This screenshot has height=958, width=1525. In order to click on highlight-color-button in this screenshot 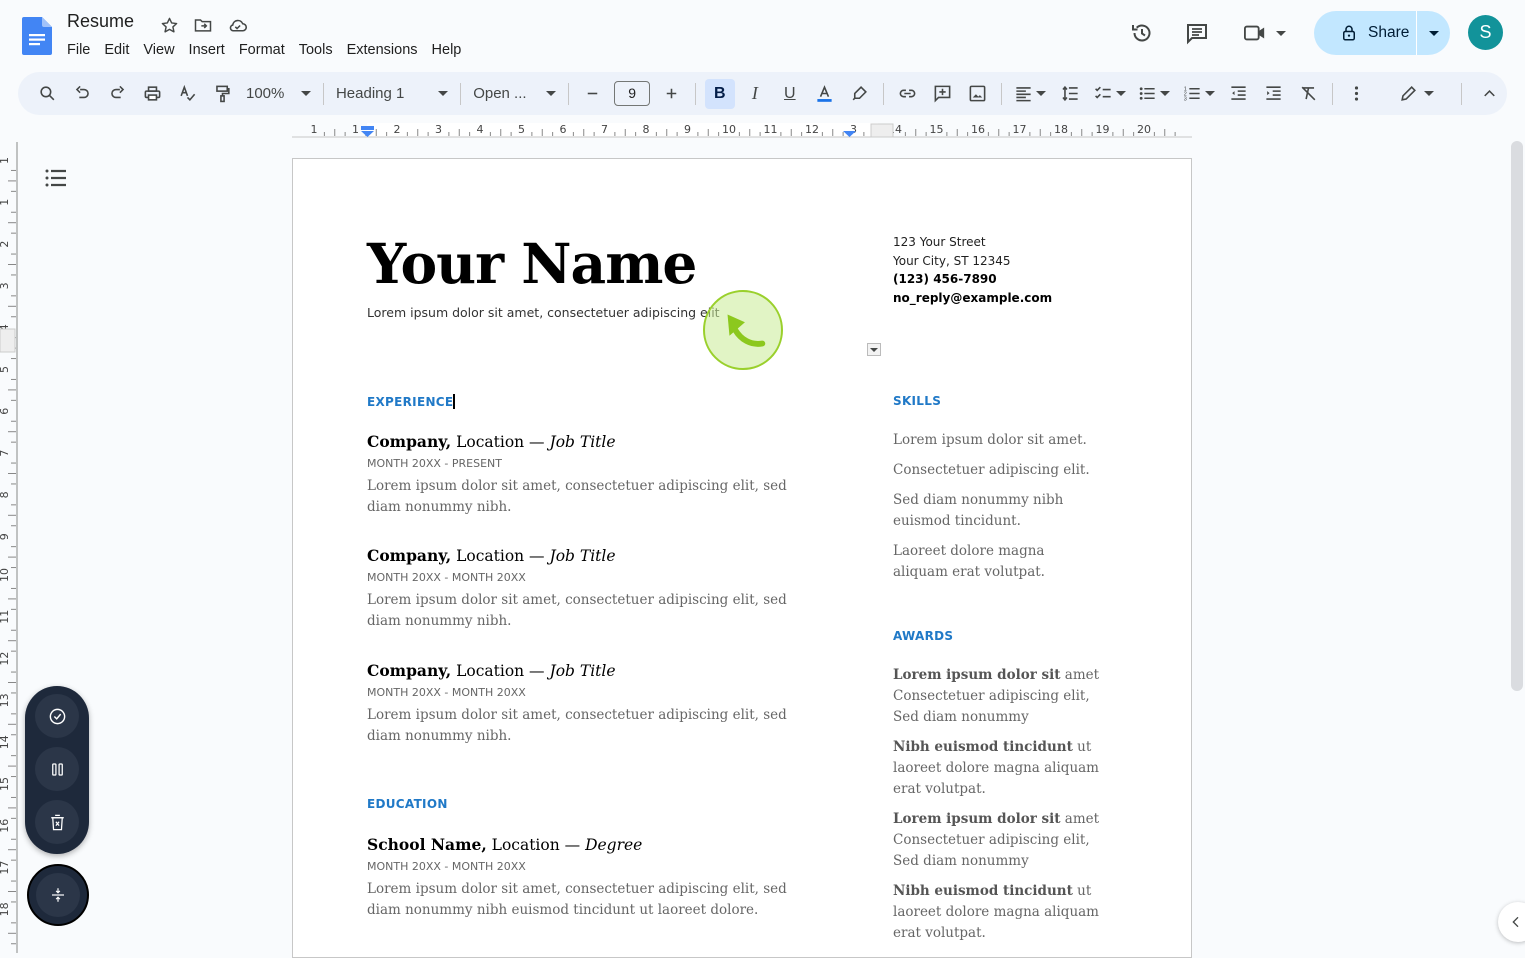, I will do `click(860, 94)`.